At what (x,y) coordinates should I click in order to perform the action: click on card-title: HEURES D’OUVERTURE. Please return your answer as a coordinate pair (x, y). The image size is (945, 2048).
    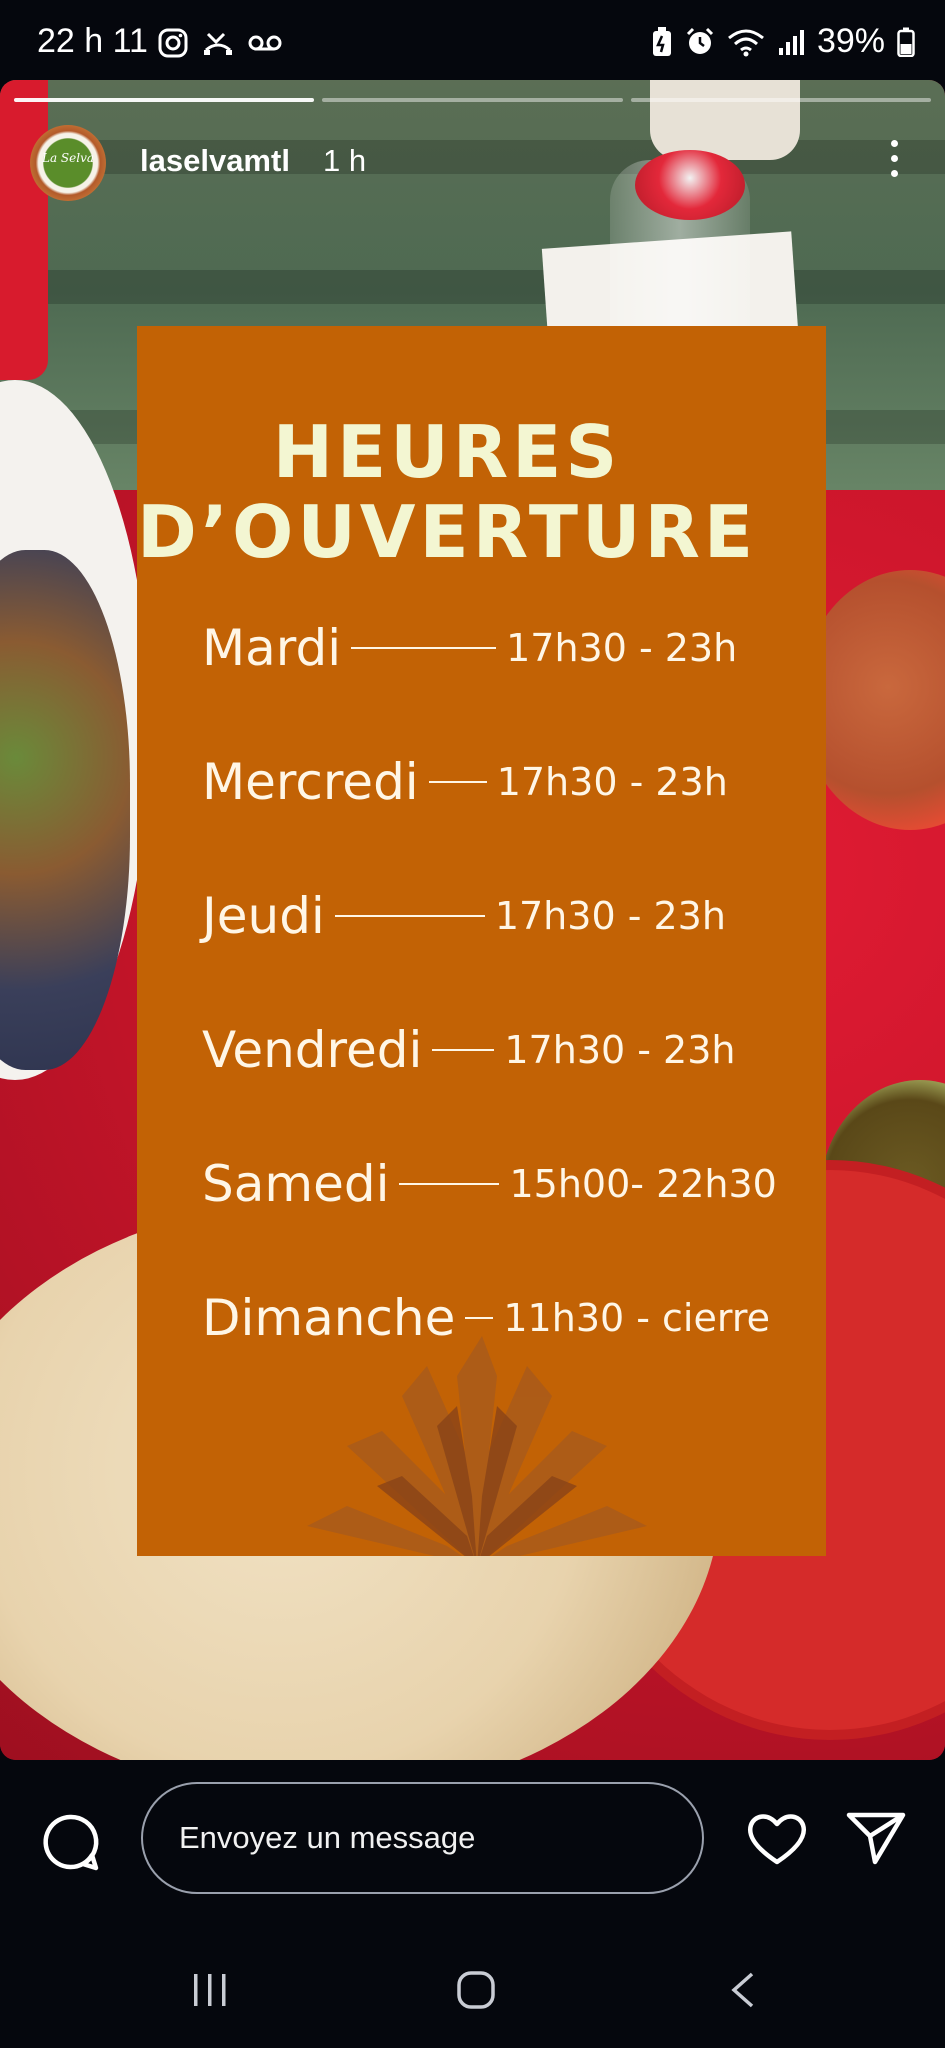
    Looking at the image, I should click on (447, 492).